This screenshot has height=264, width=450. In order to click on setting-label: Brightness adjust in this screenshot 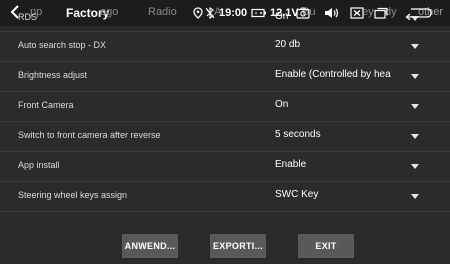, I will do `click(53, 75)`.